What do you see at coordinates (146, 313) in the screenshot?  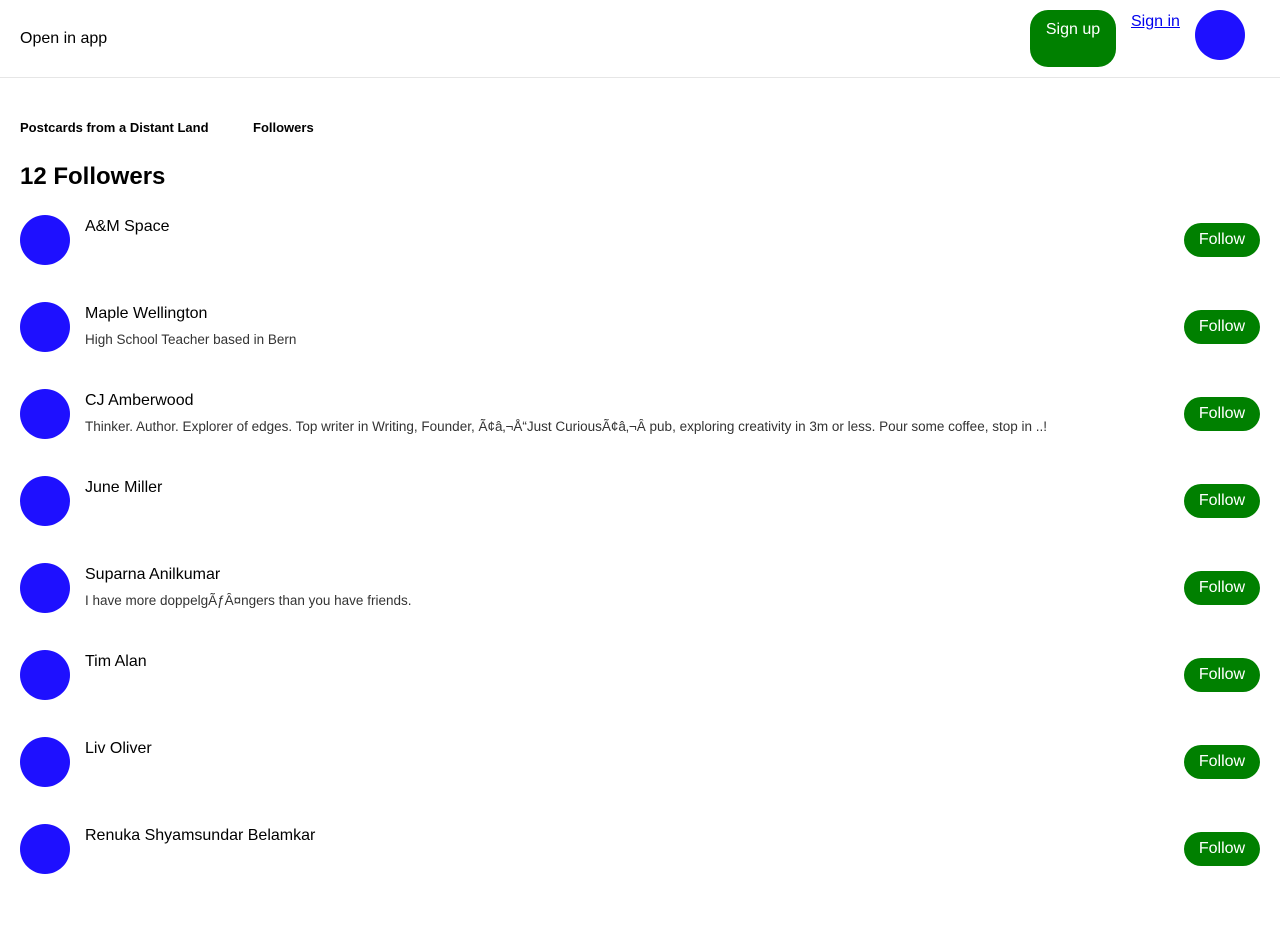 I see `follower-name: Maple Wellington` at bounding box center [146, 313].